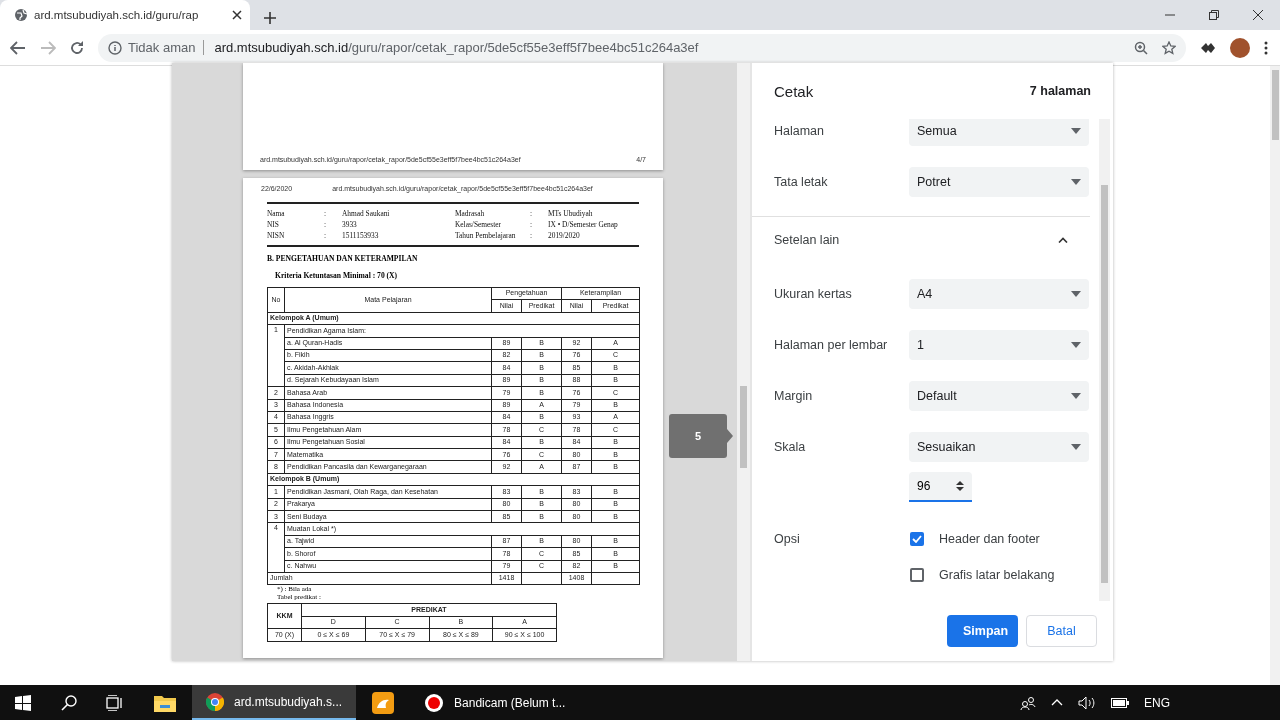 This screenshot has width=1280, height=720. What do you see at coordinates (166, 47) in the screenshot?
I see `security-label: Tidak aman` at bounding box center [166, 47].